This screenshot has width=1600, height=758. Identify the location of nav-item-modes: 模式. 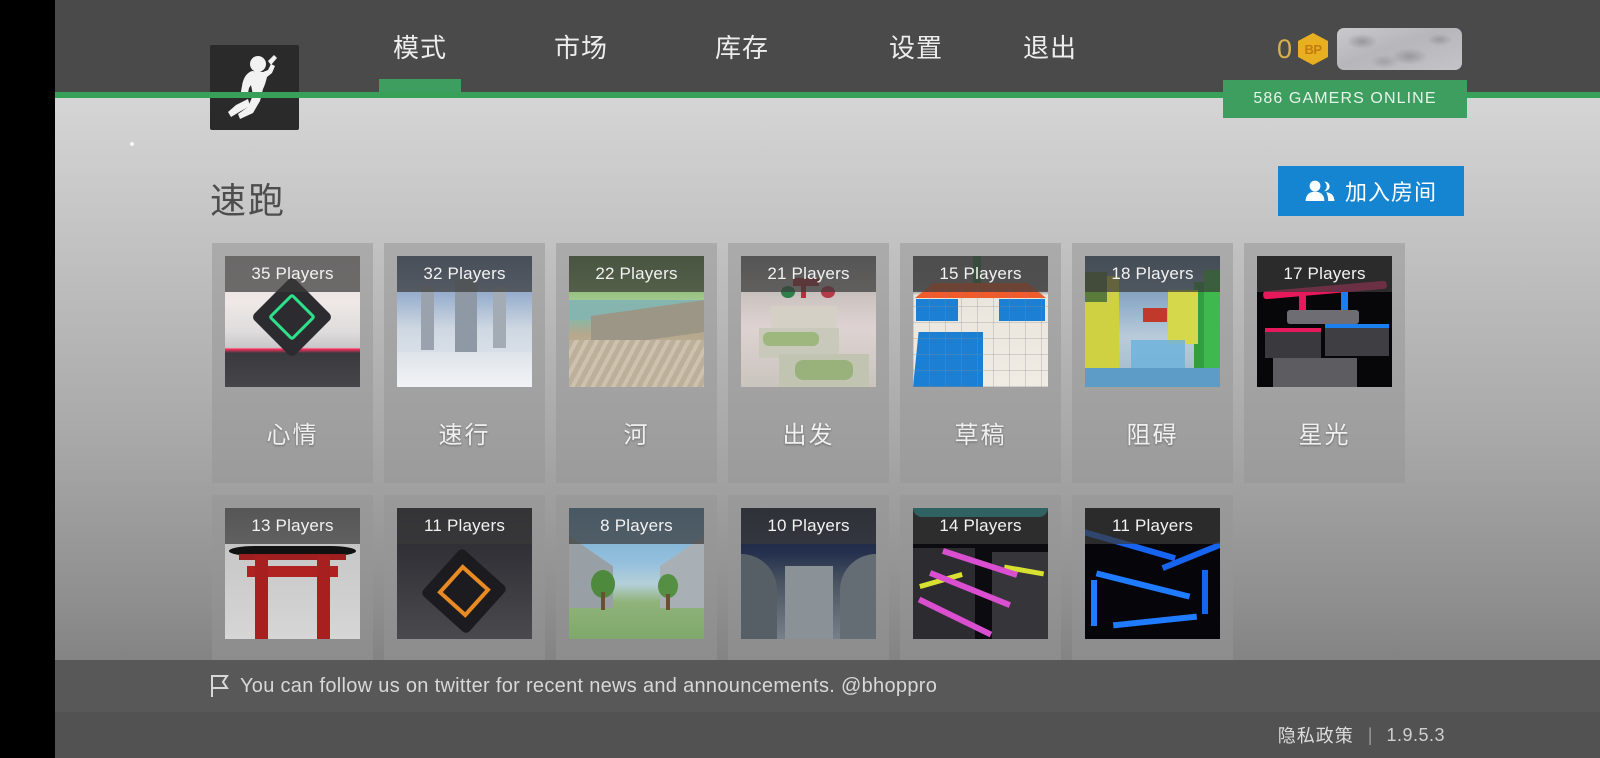
(420, 46).